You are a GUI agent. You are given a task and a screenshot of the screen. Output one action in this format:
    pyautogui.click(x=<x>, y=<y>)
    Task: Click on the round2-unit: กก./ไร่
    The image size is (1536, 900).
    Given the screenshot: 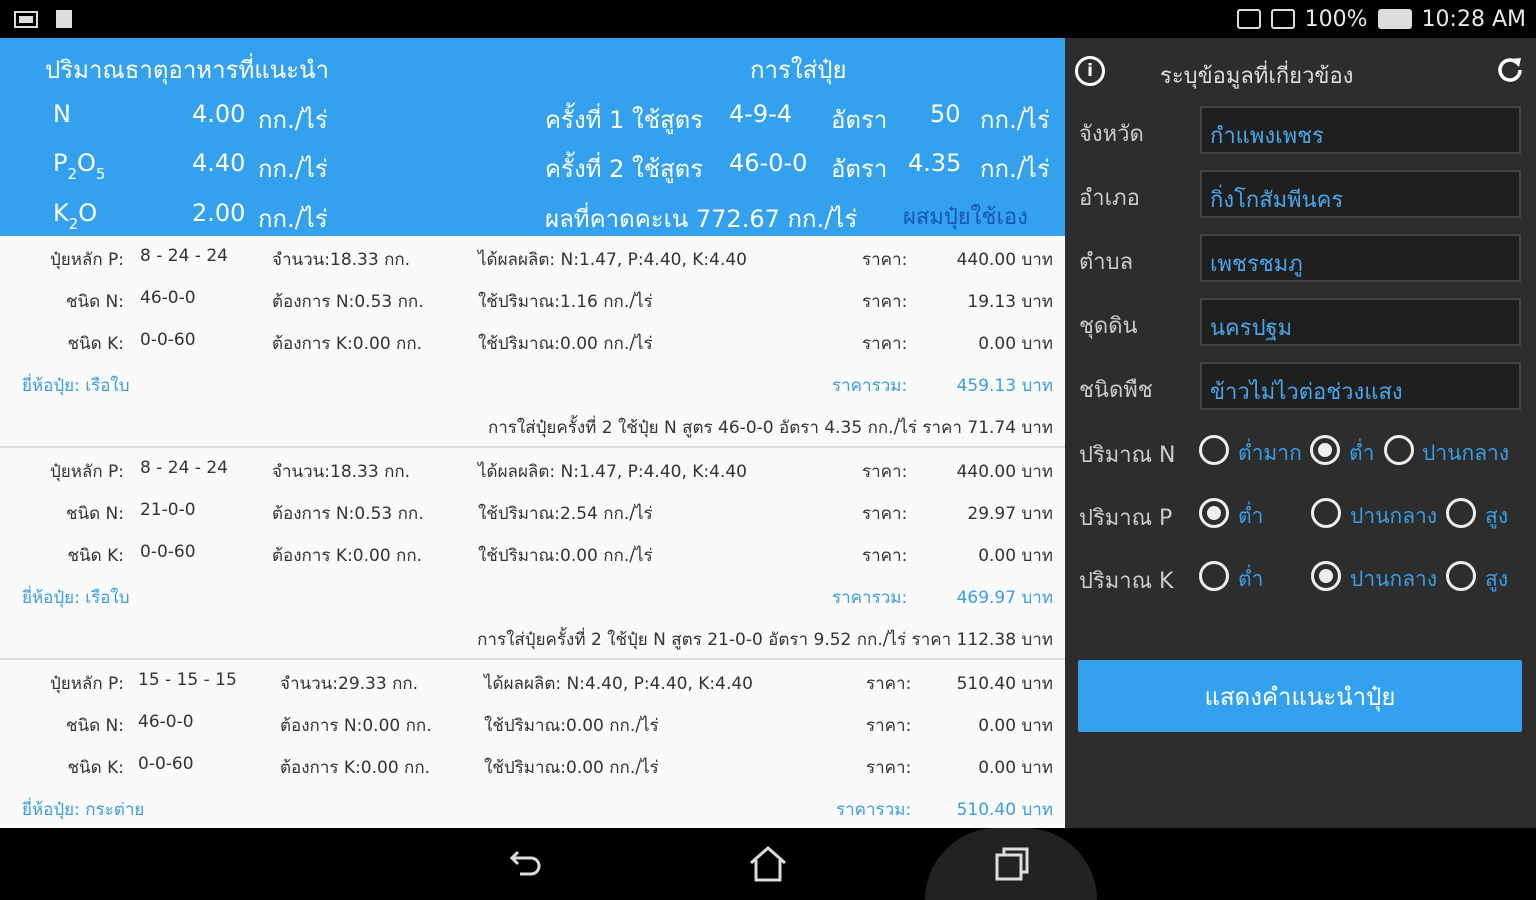 What is the action you would take?
    pyautogui.click(x=1015, y=169)
    